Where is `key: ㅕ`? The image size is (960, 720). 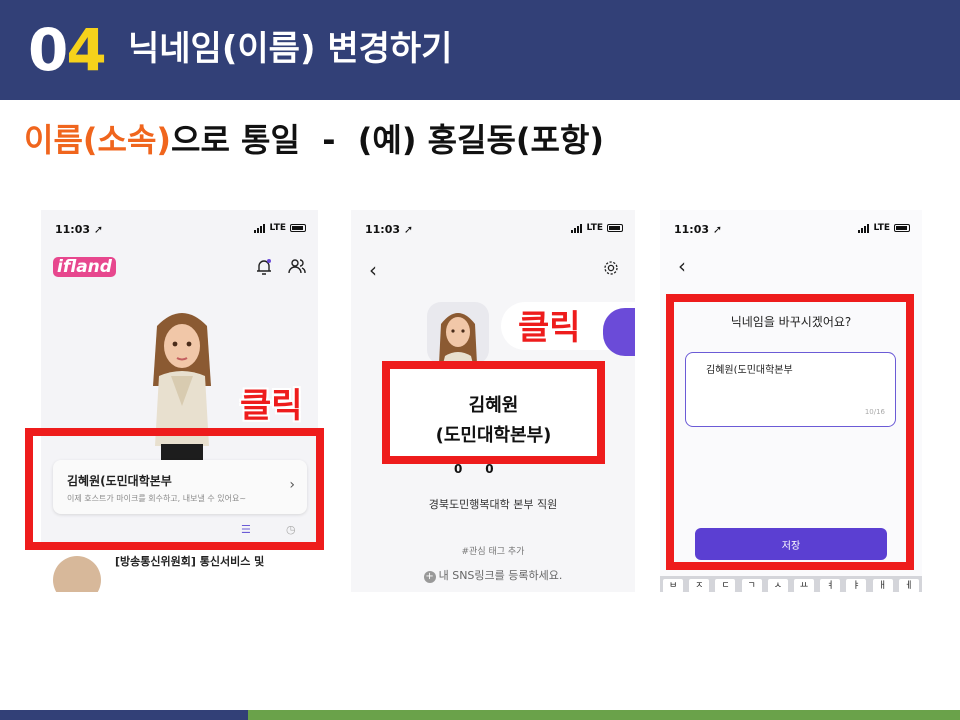
key: ㅕ is located at coordinates (830, 585).